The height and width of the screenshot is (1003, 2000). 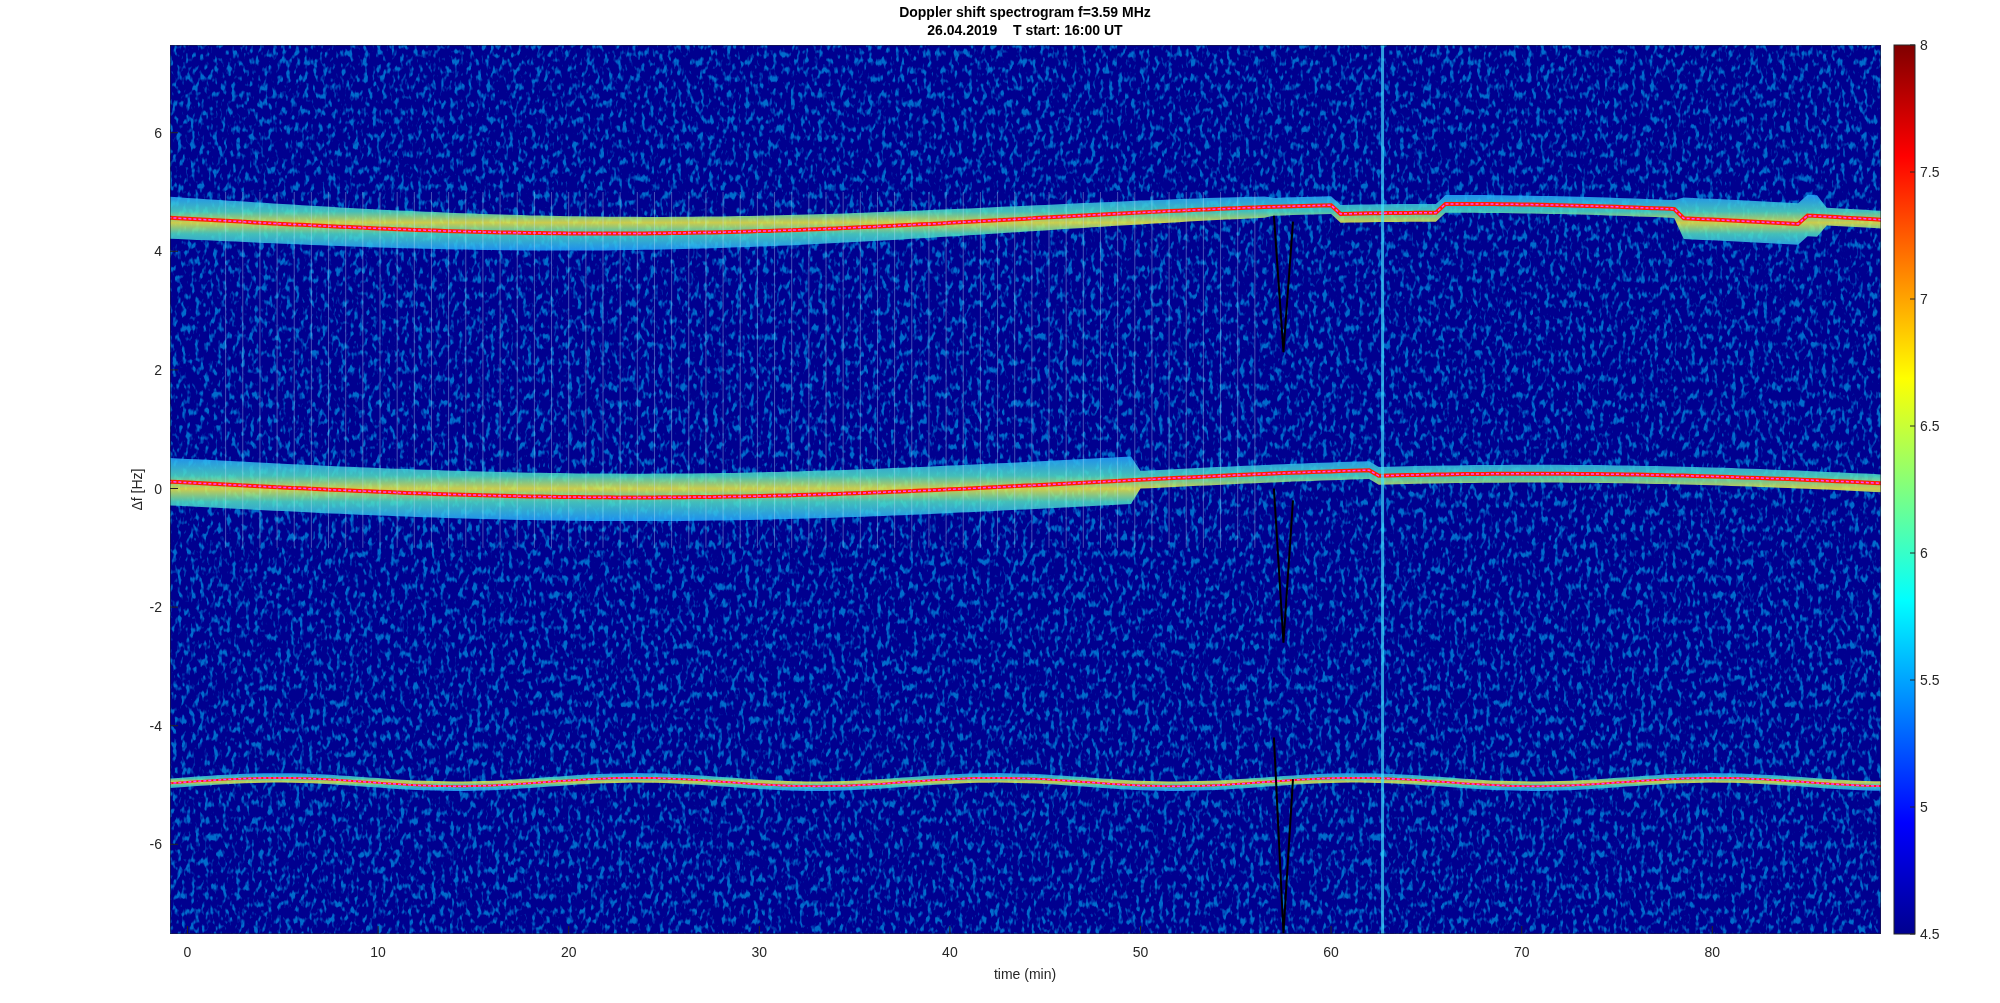 What do you see at coordinates (137, 489) in the screenshot?
I see `y-axis-label: Δf [Hz]` at bounding box center [137, 489].